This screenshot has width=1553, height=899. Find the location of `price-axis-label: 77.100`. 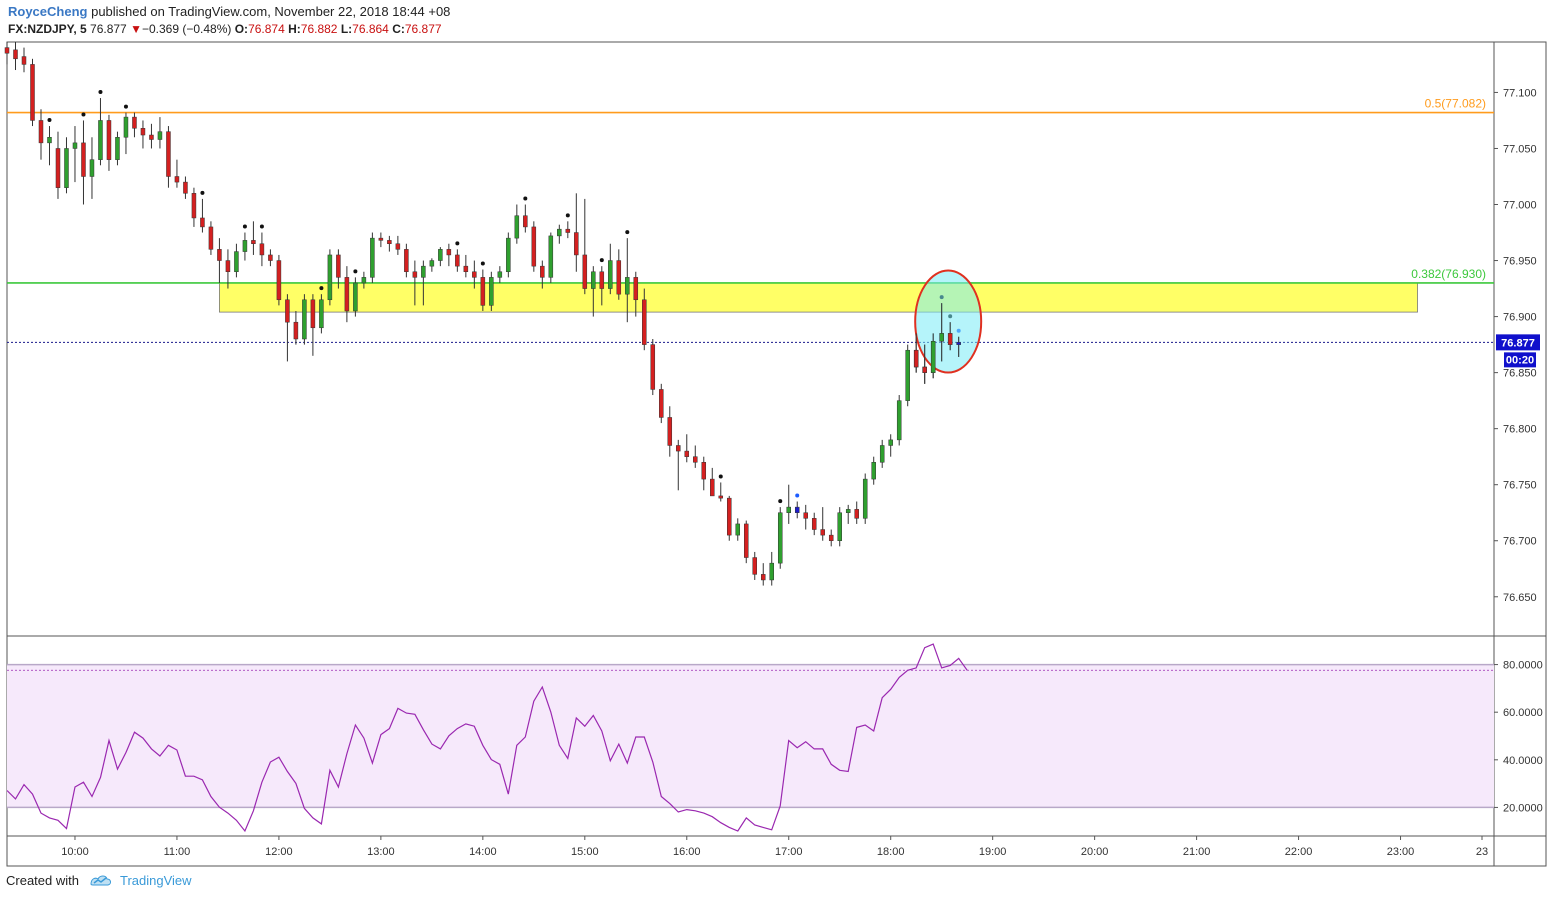

price-axis-label: 77.100 is located at coordinates (1520, 93).